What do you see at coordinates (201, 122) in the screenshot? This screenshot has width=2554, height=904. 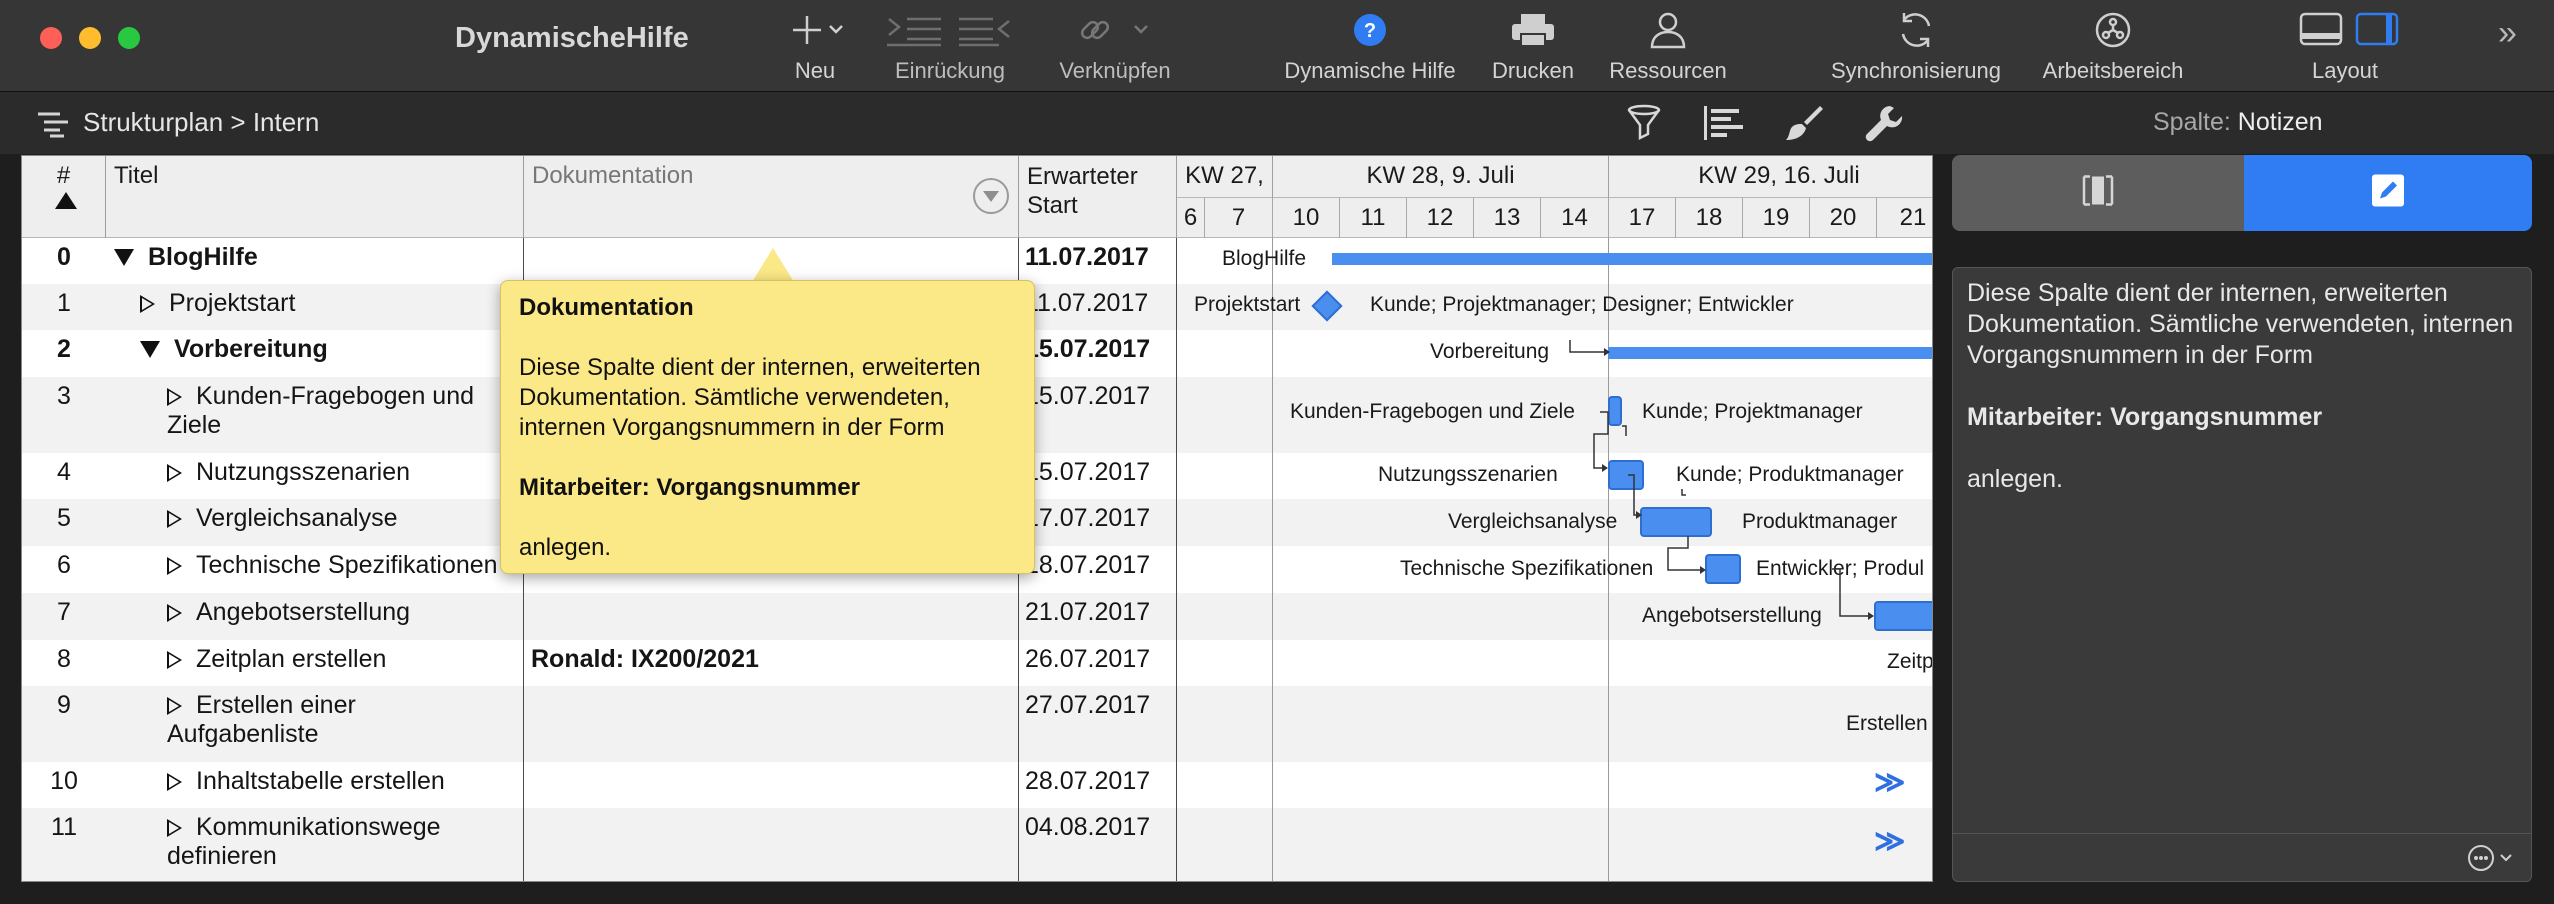 I see `breadcrumb: Strukturplan > Intern` at bounding box center [201, 122].